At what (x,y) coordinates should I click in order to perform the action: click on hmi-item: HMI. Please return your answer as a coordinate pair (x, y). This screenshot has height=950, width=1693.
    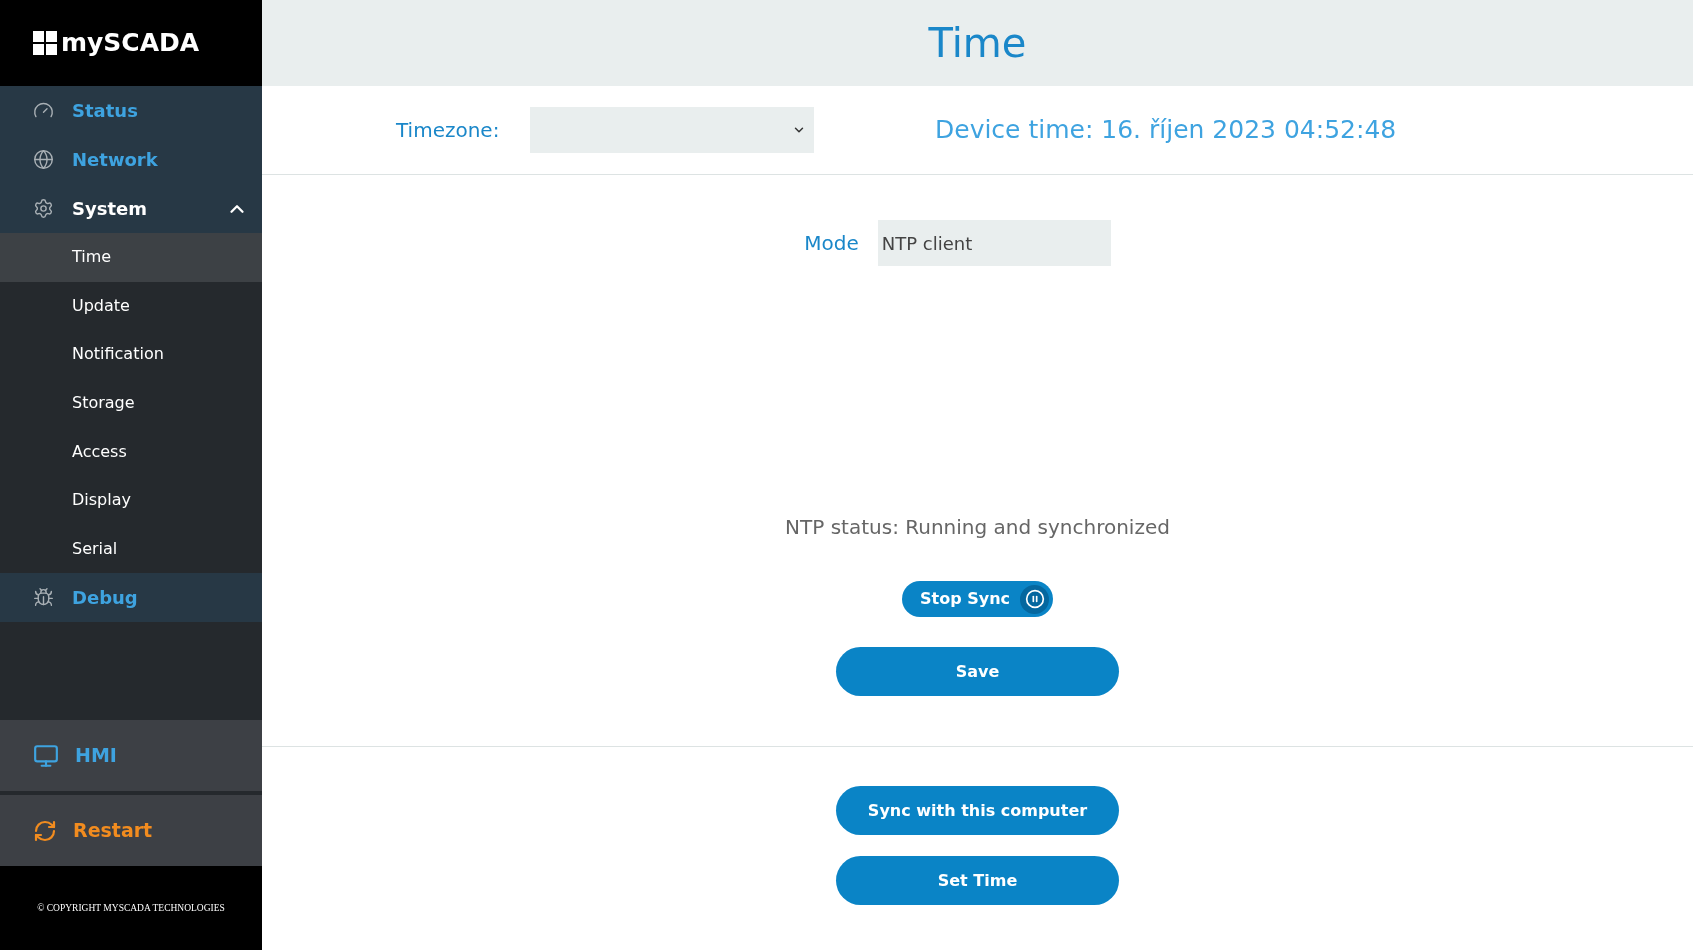
    Looking at the image, I should click on (131, 756).